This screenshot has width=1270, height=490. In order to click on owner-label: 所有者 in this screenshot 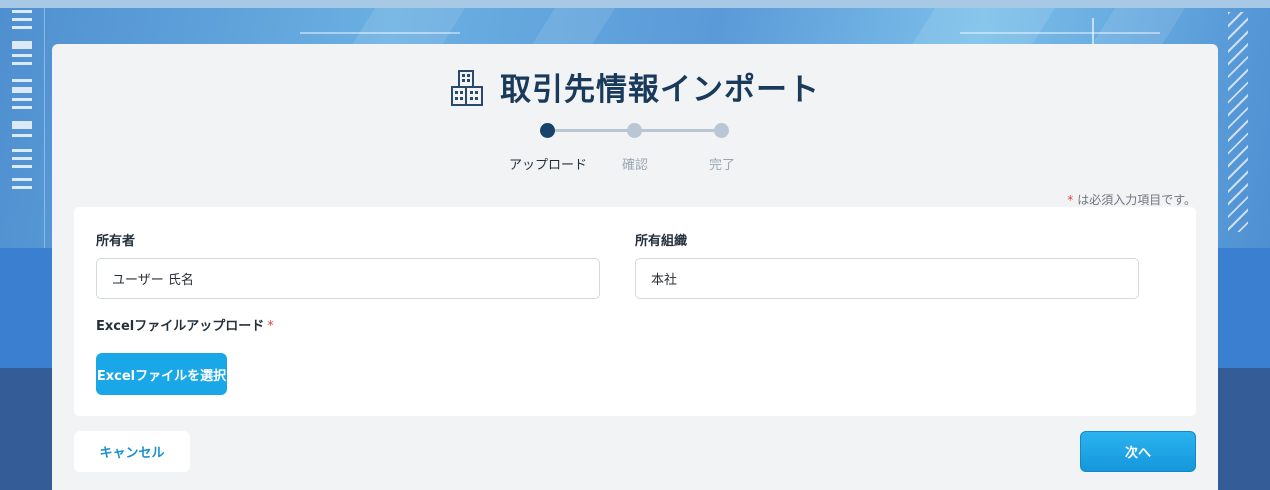, I will do `click(116, 241)`.